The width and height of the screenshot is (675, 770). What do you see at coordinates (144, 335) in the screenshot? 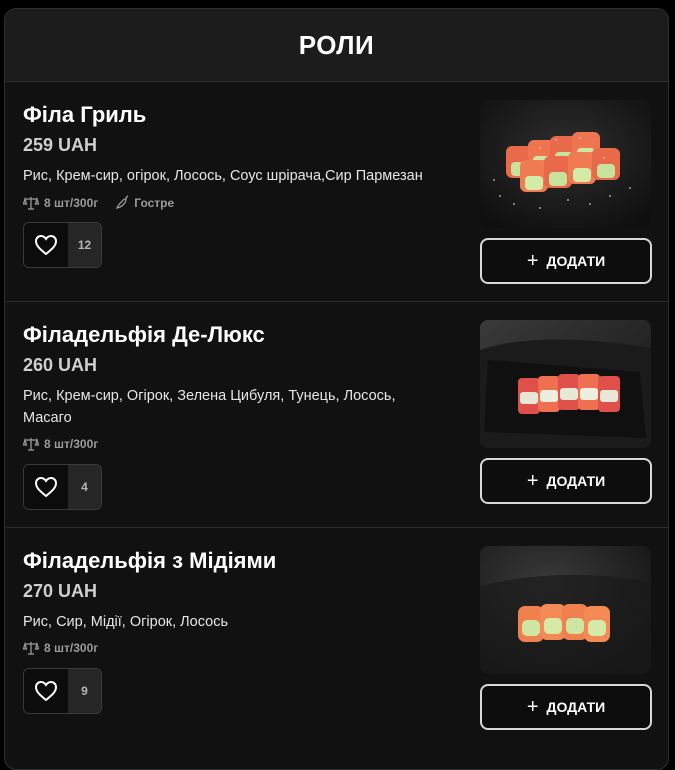
I see `item-title: Філадельфія Де-Люкс` at bounding box center [144, 335].